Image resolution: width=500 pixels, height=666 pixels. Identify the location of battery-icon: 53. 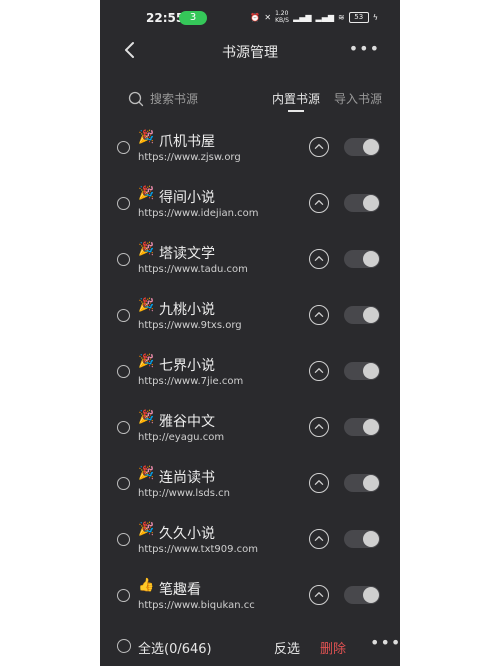
(358, 17).